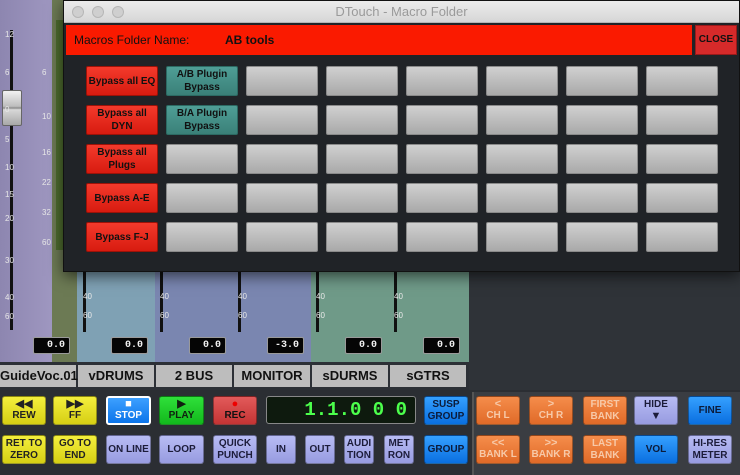 The image size is (740, 475). I want to click on record-icon: ●, so click(235, 404).